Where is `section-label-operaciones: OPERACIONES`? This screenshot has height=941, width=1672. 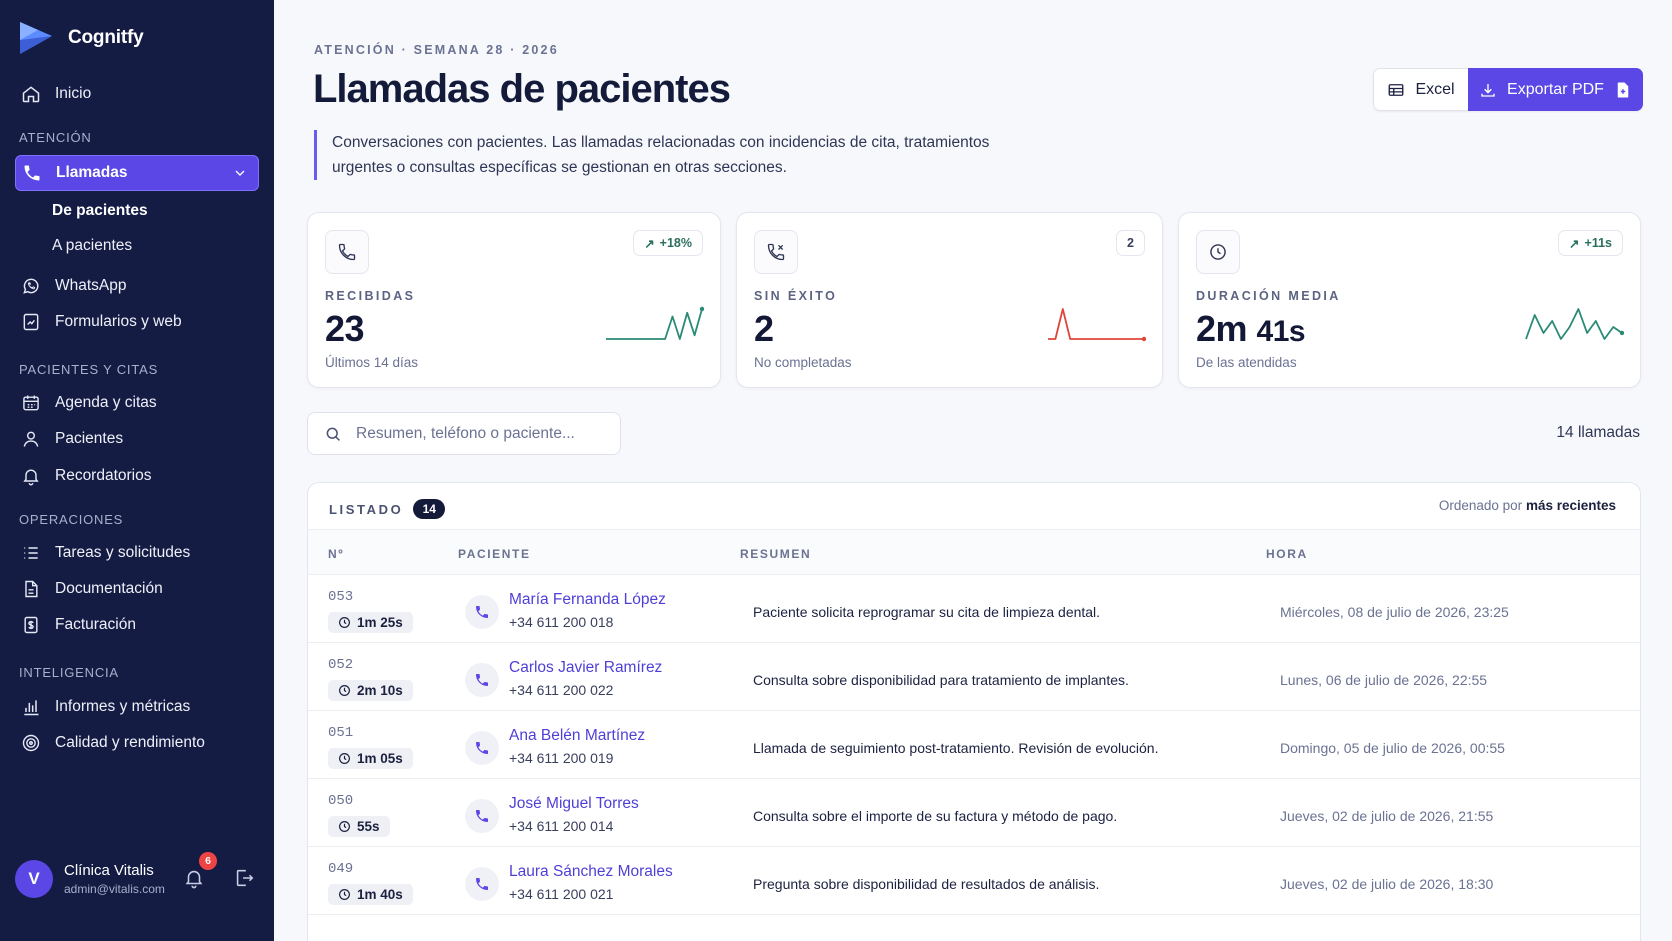 section-label-operaciones: OPERACIONES is located at coordinates (71, 519).